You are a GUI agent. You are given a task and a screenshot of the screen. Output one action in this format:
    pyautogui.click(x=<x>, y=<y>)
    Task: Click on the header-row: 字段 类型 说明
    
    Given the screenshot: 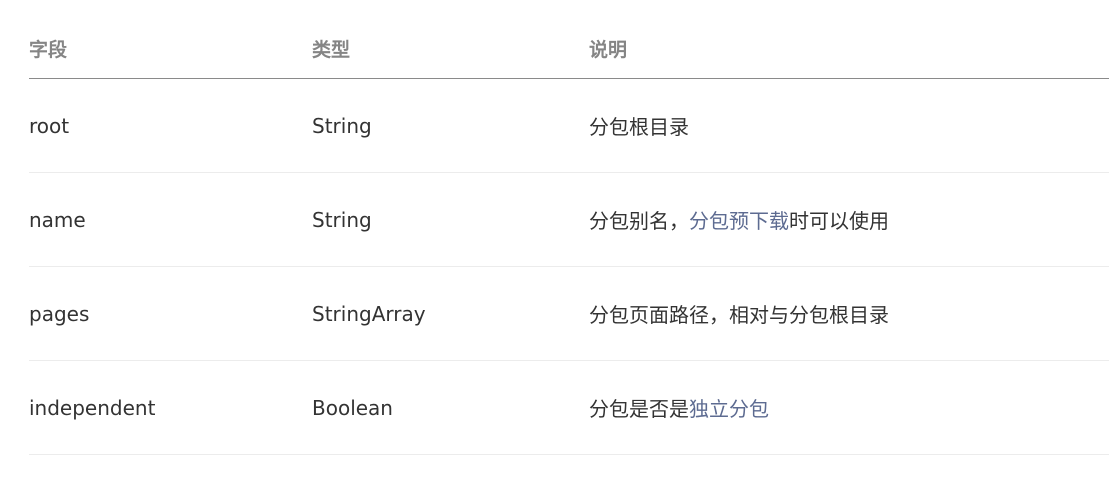 What is the action you would take?
    pyautogui.click(x=569, y=48)
    